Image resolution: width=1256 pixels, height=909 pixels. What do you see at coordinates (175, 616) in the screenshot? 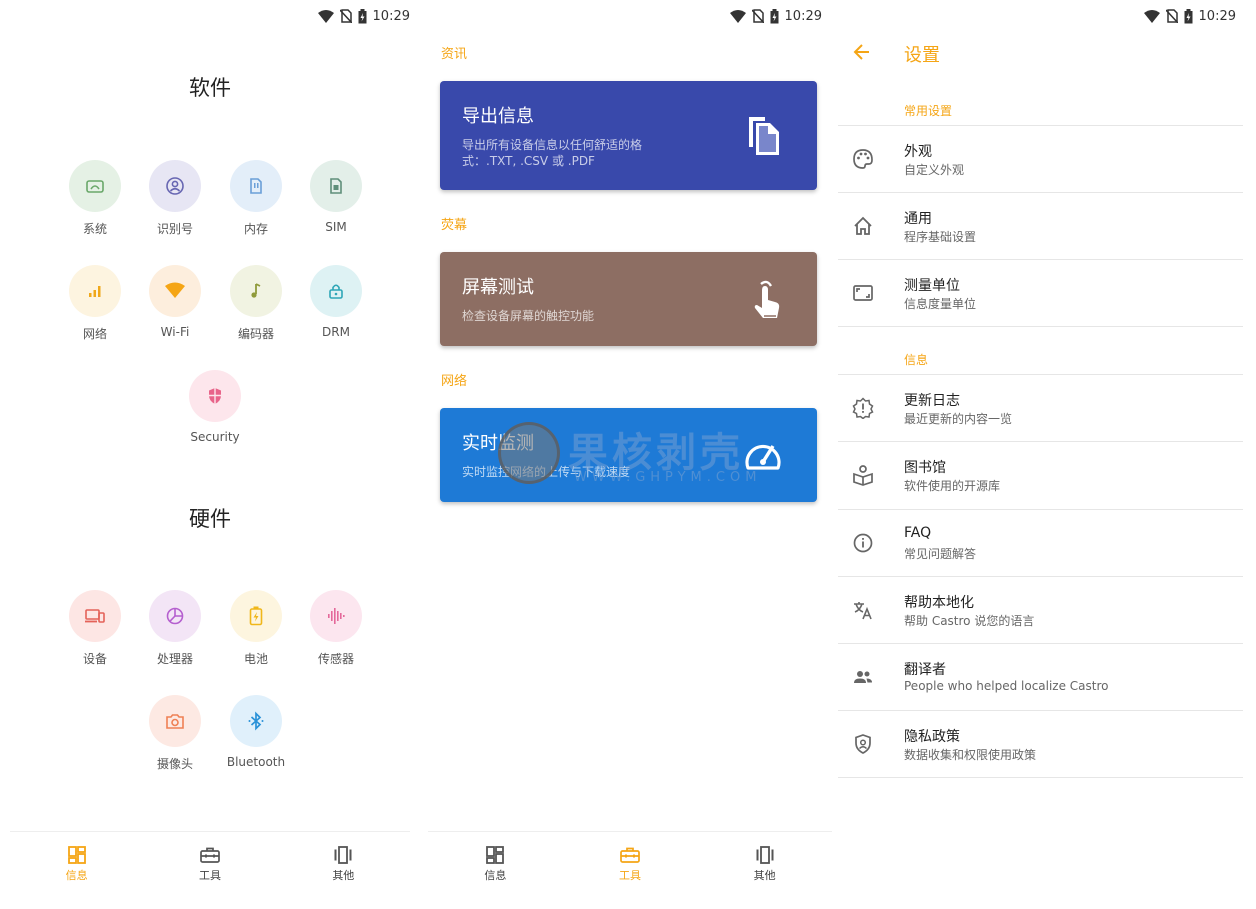
I see `processor-icon` at bounding box center [175, 616].